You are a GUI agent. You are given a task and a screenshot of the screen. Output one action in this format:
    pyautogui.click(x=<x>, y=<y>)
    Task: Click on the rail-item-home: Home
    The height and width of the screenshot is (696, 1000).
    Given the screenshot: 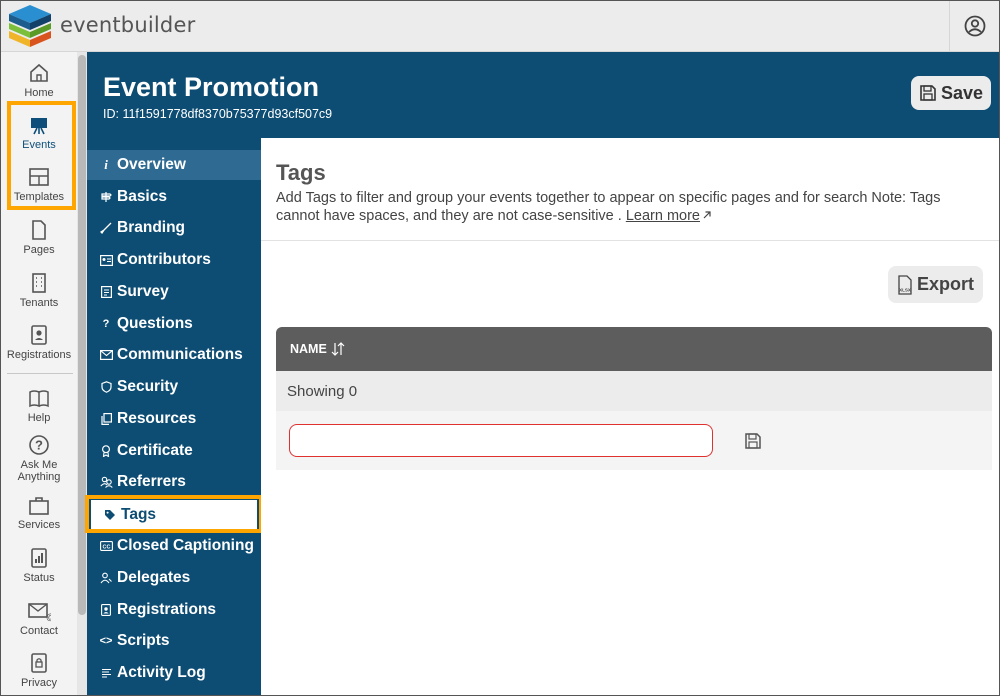 What is the action you would take?
    pyautogui.click(x=39, y=80)
    